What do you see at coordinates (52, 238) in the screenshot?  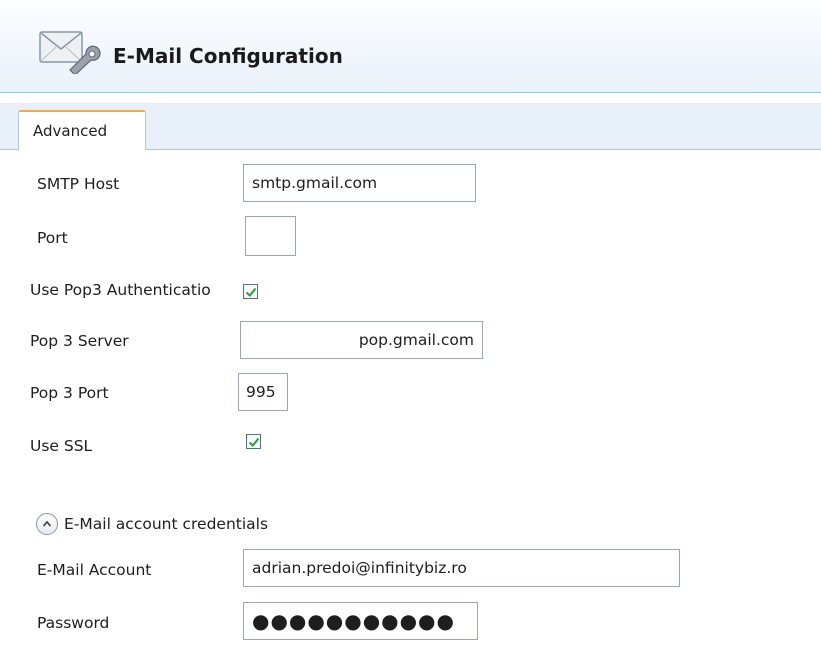 I see `port-label: Port` at bounding box center [52, 238].